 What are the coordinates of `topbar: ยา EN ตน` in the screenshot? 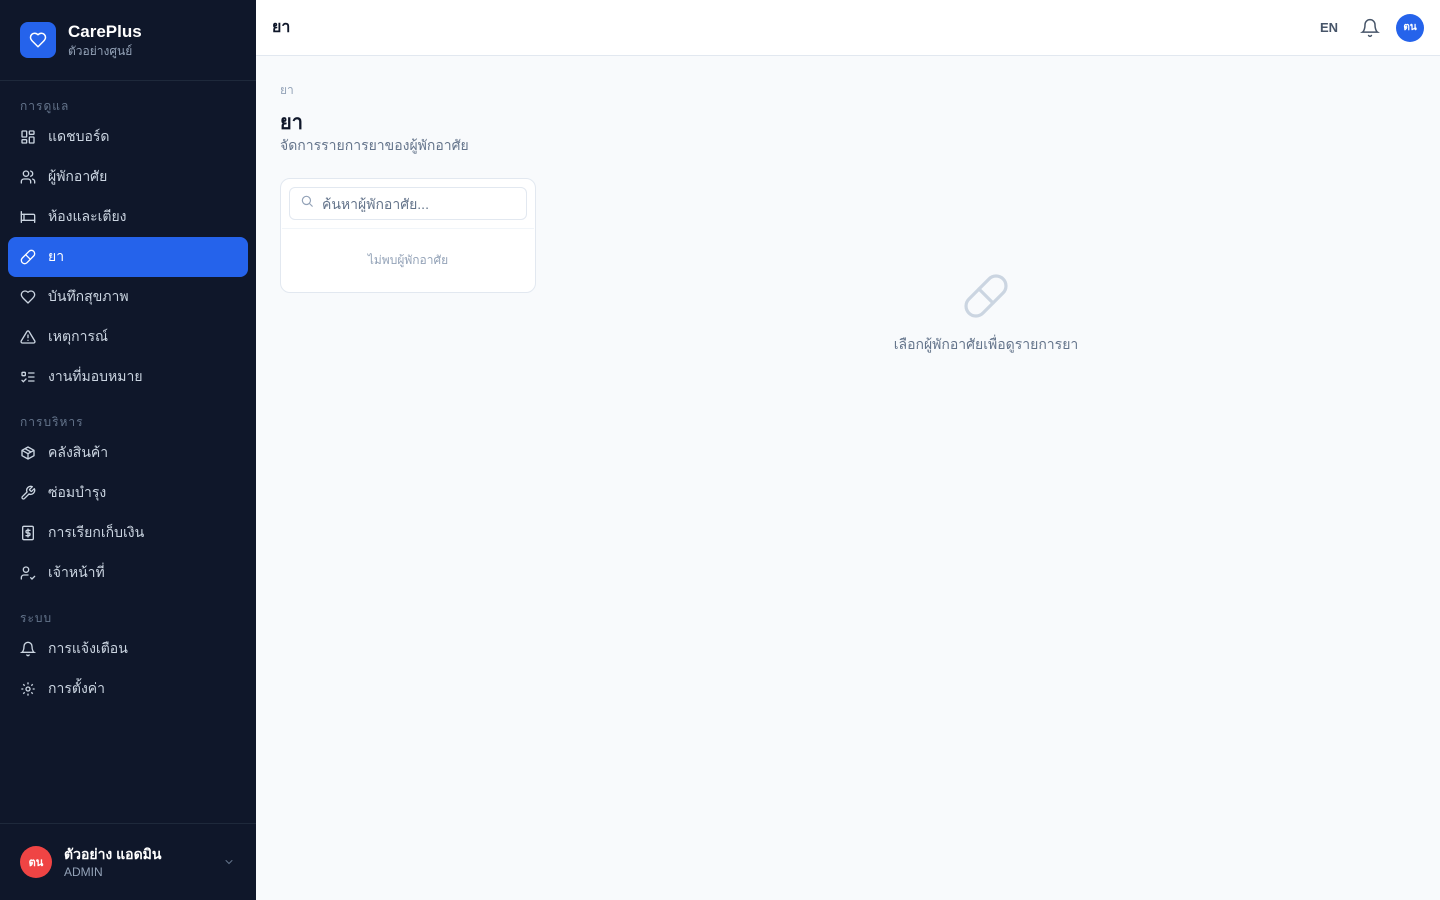 It's located at (848, 28).